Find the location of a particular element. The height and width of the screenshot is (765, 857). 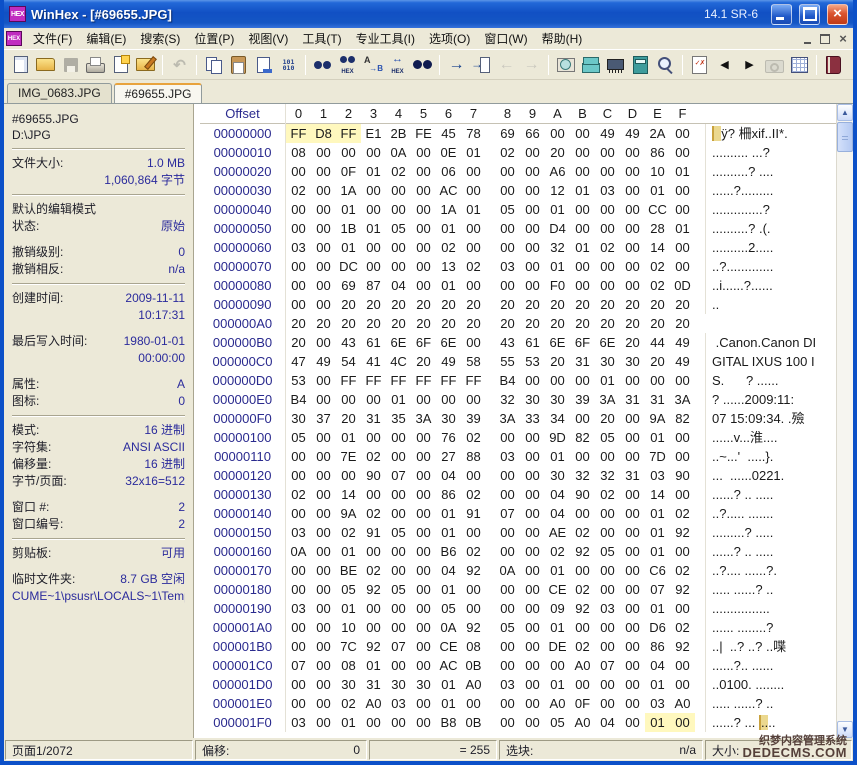

hex-byte: 0A is located at coordinates (398, 152).